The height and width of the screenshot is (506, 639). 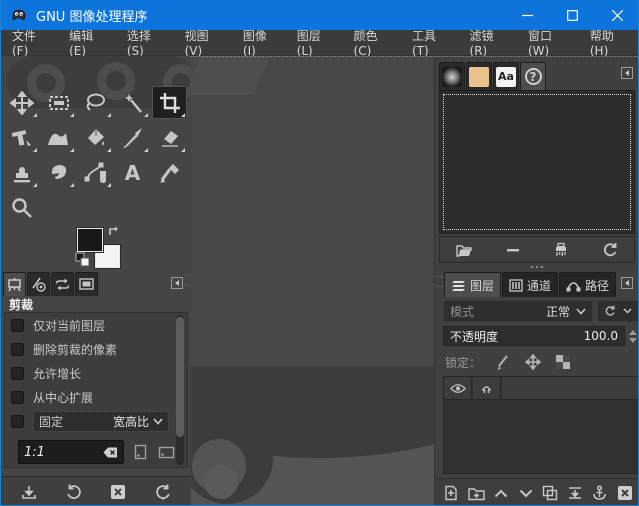 I want to click on tool-zoom, so click(x=21, y=207).